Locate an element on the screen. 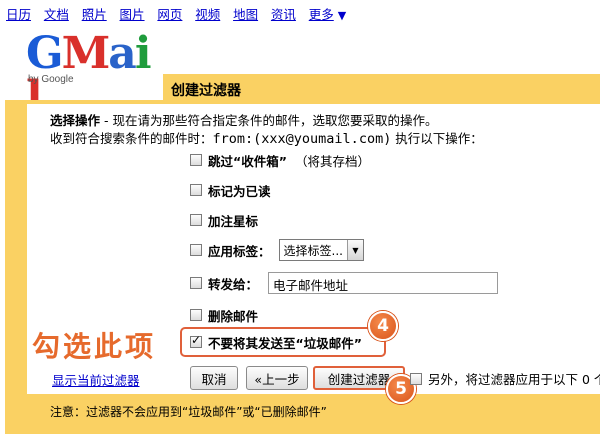  option-mark-read: 标记为已读 is located at coordinates (230, 190).